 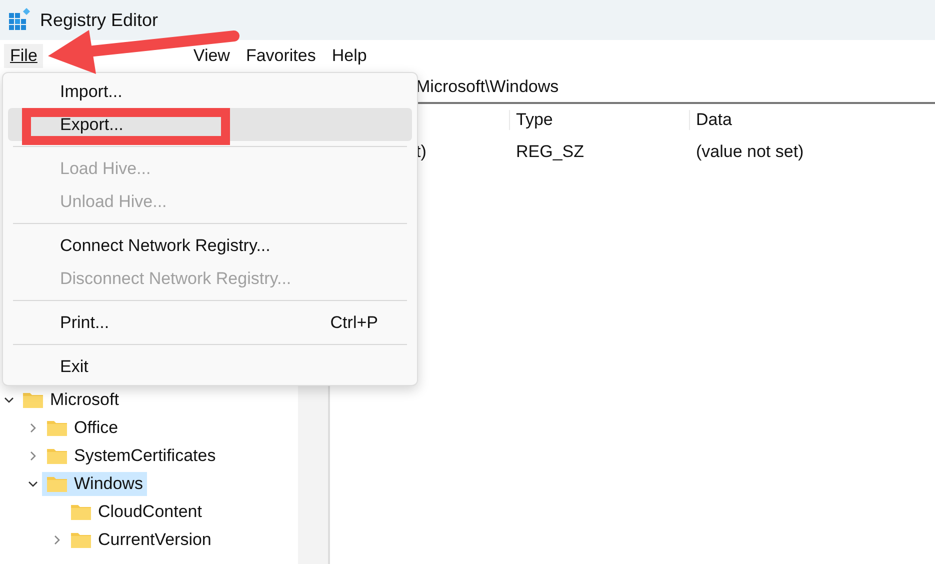 What do you see at coordinates (94, 484) in the screenshot?
I see `tree-item: Windows` at bounding box center [94, 484].